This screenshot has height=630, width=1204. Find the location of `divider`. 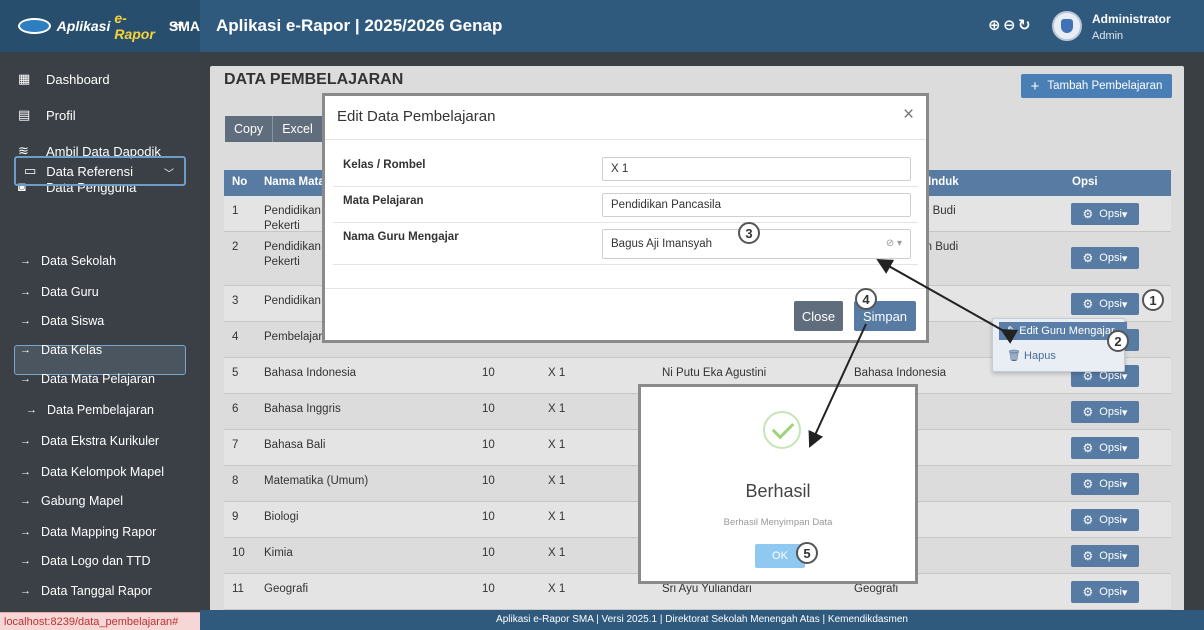

divider is located at coordinates (625, 139).